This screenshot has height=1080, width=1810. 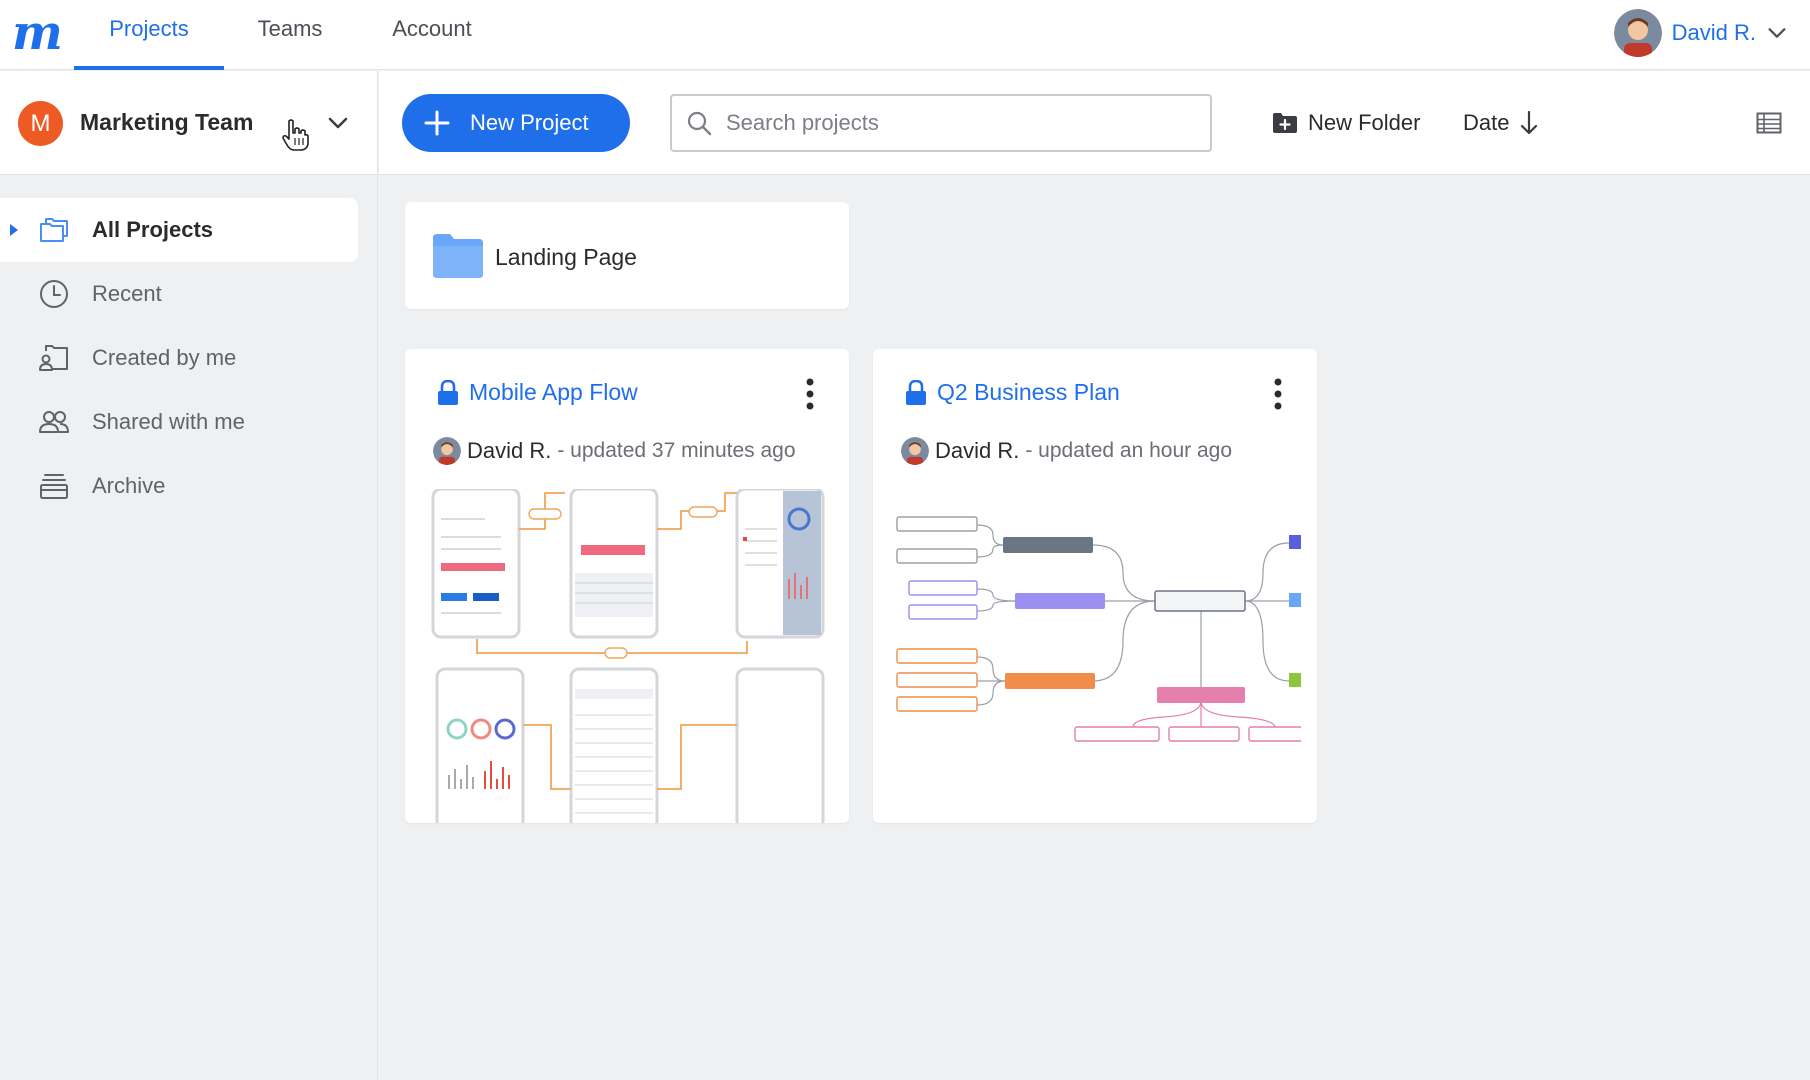 I want to click on project-title: Q2 Business Plan, so click(x=1012, y=392).